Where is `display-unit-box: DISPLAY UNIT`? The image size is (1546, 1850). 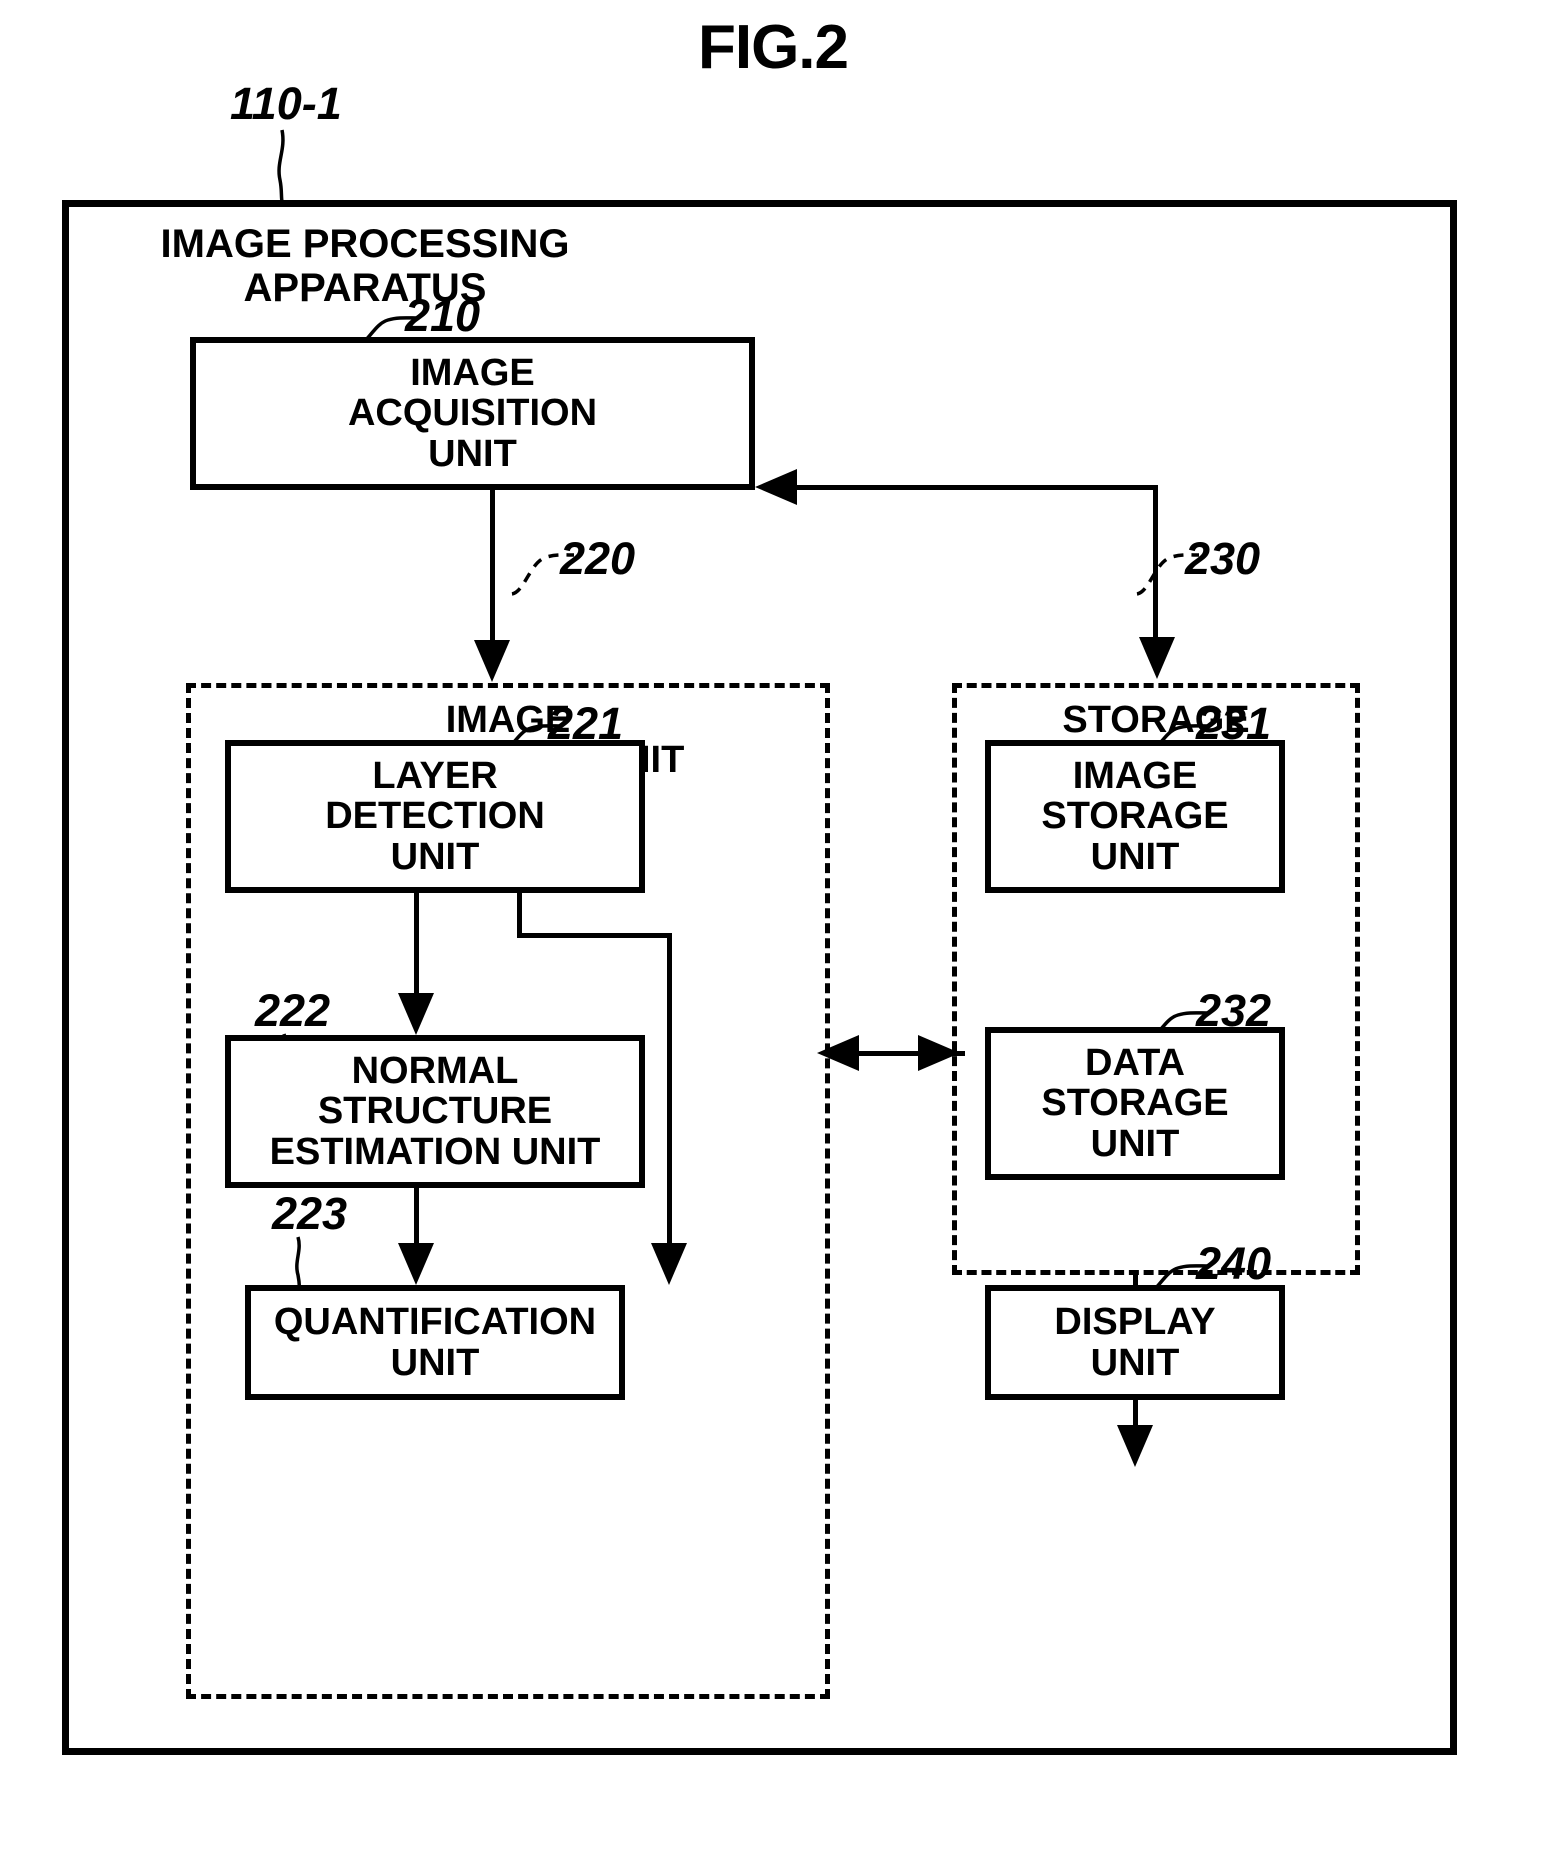
display-unit-box: DISPLAY UNIT is located at coordinates (1135, 1342).